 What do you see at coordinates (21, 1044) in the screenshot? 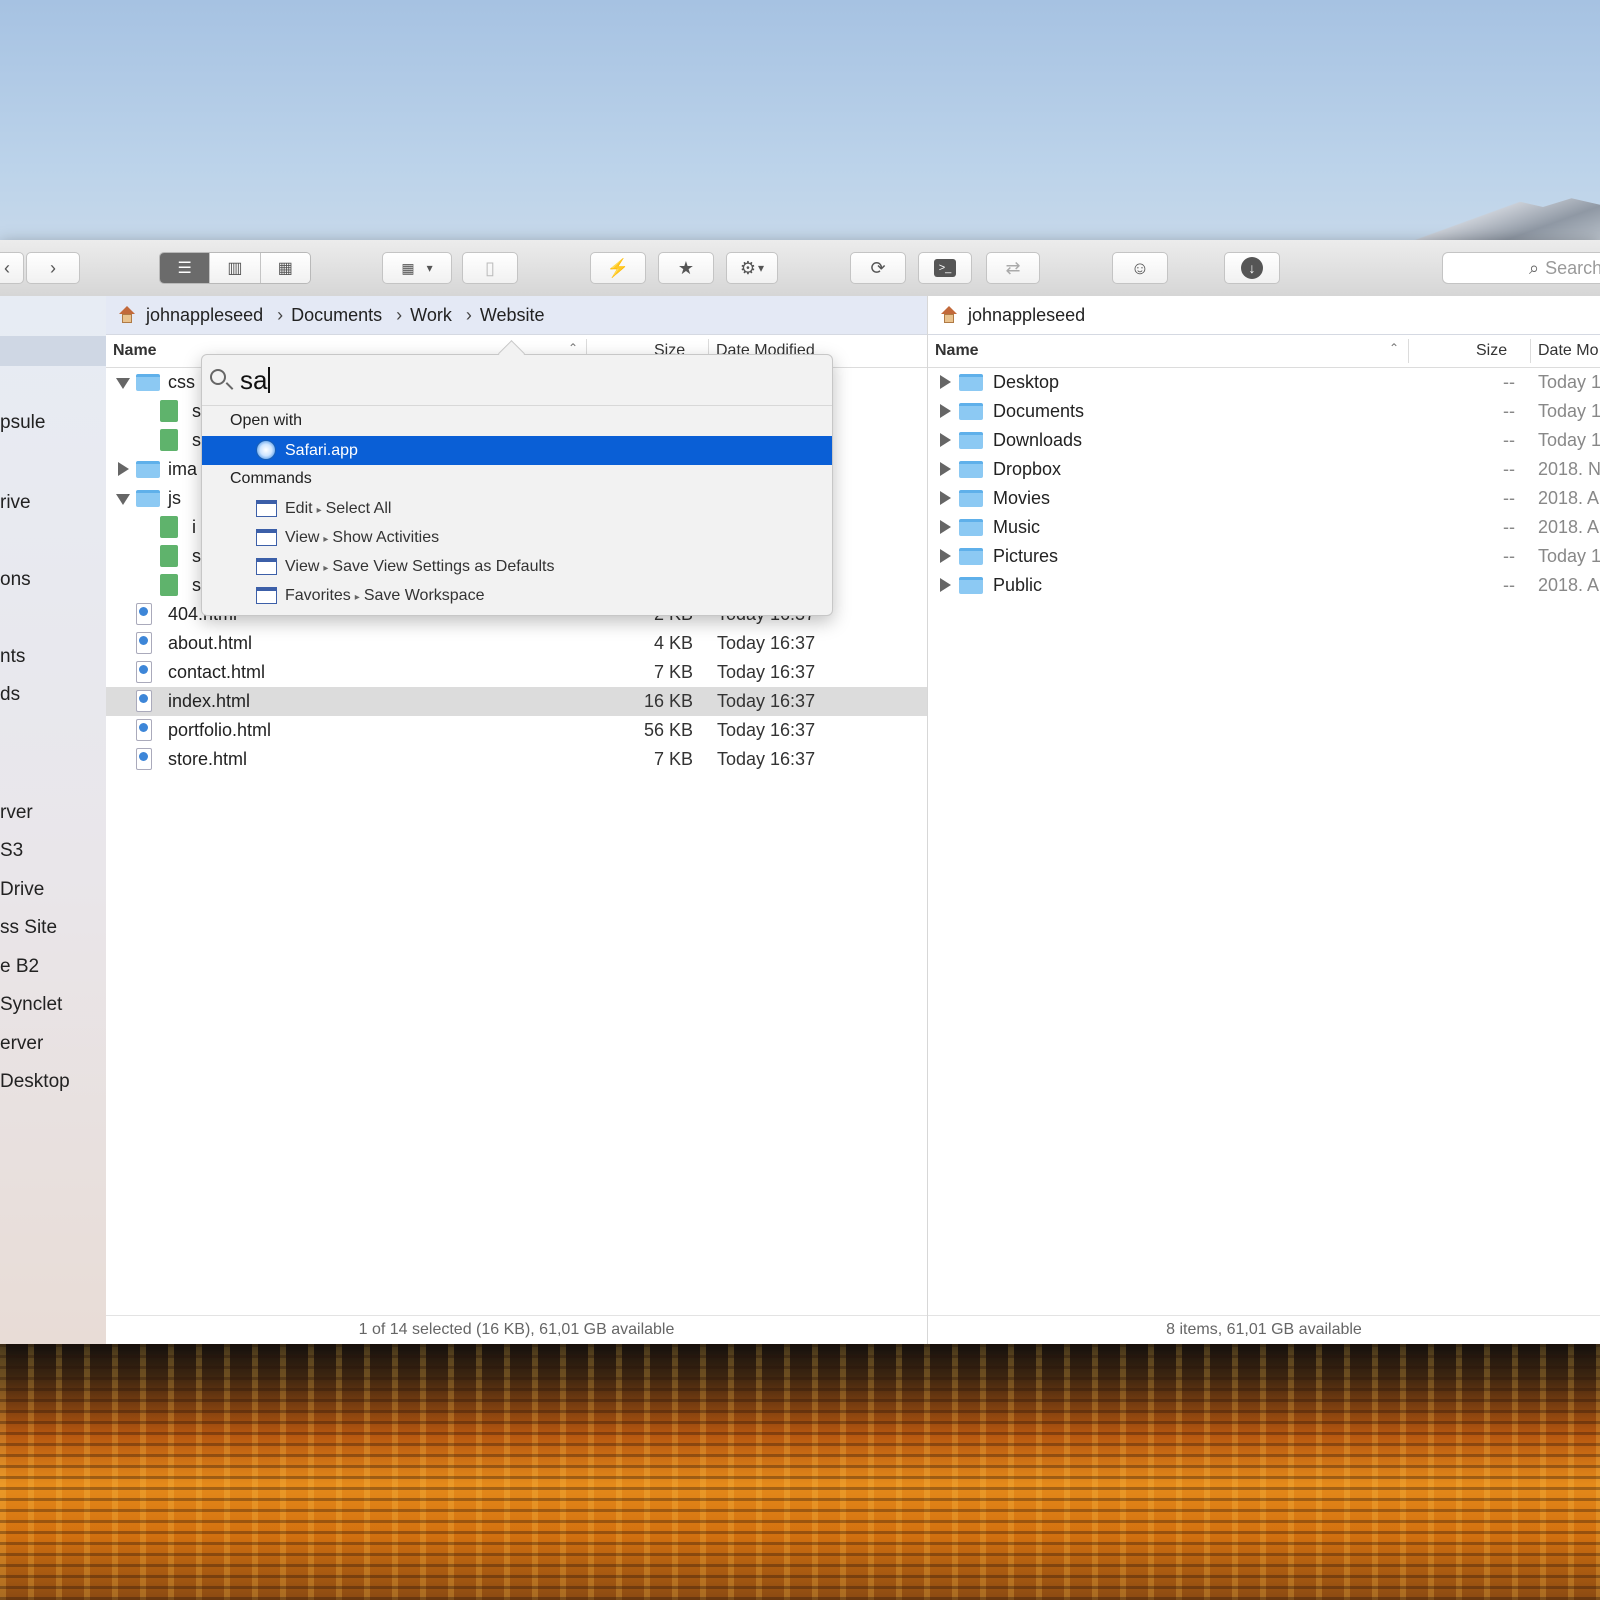
I see `sidebar-item: erver` at bounding box center [21, 1044].